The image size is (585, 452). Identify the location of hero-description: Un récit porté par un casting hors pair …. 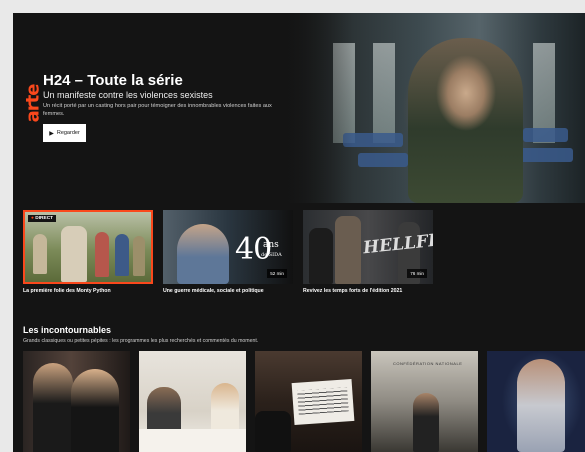
(157, 110).